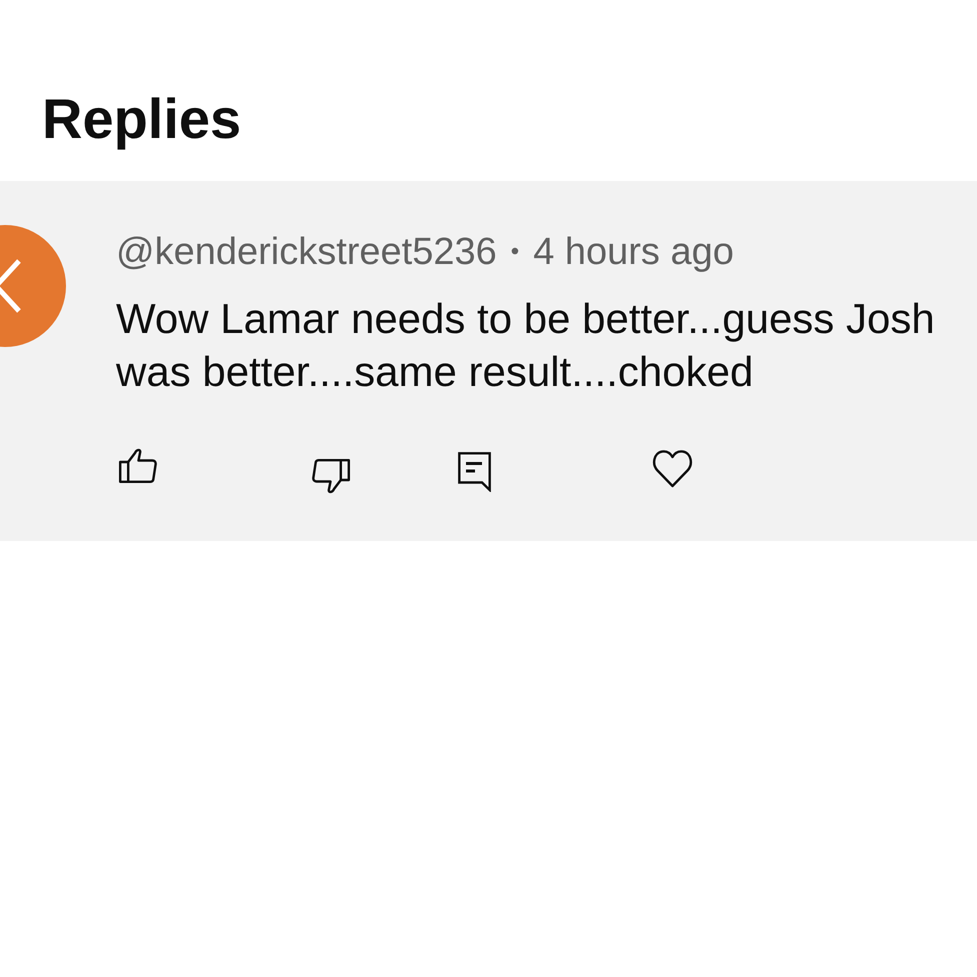 The height and width of the screenshot is (977, 977). I want to click on like-button, so click(138, 465).